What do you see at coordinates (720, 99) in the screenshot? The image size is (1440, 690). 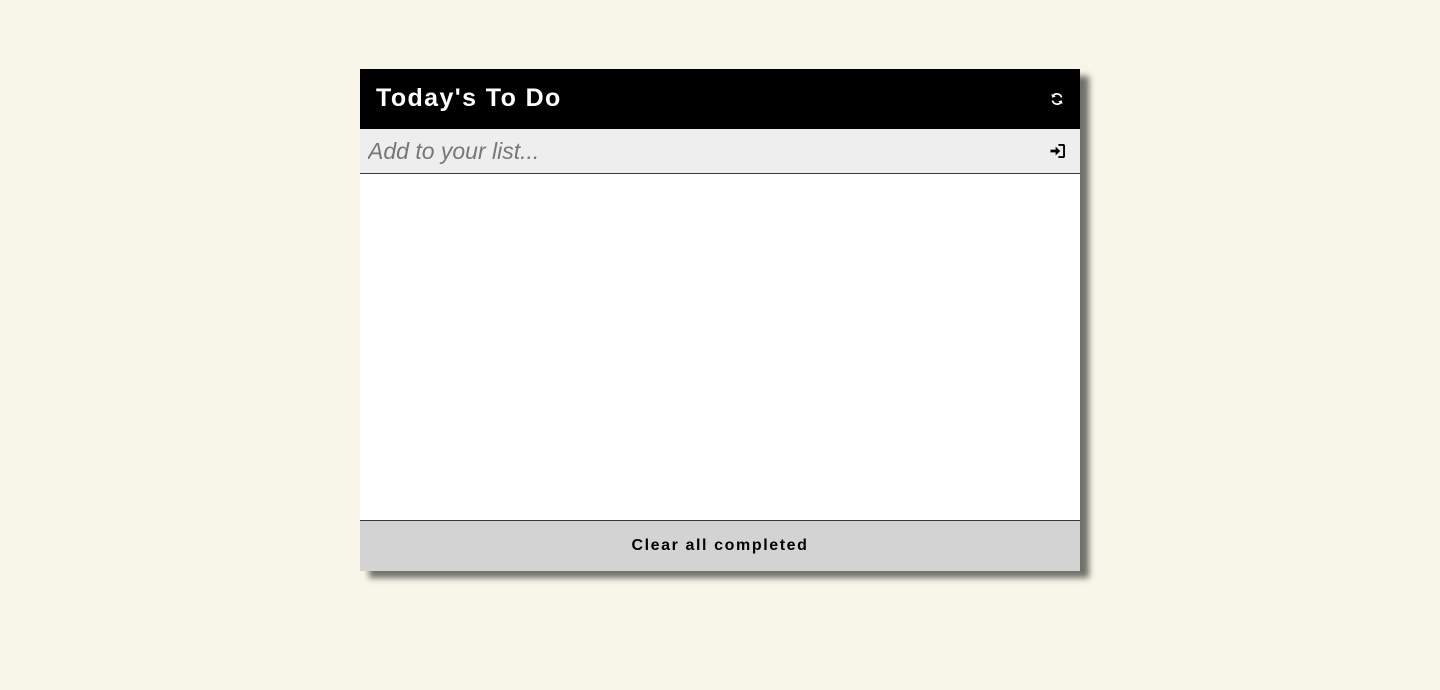 I see `app-header: Today's To Do` at bounding box center [720, 99].